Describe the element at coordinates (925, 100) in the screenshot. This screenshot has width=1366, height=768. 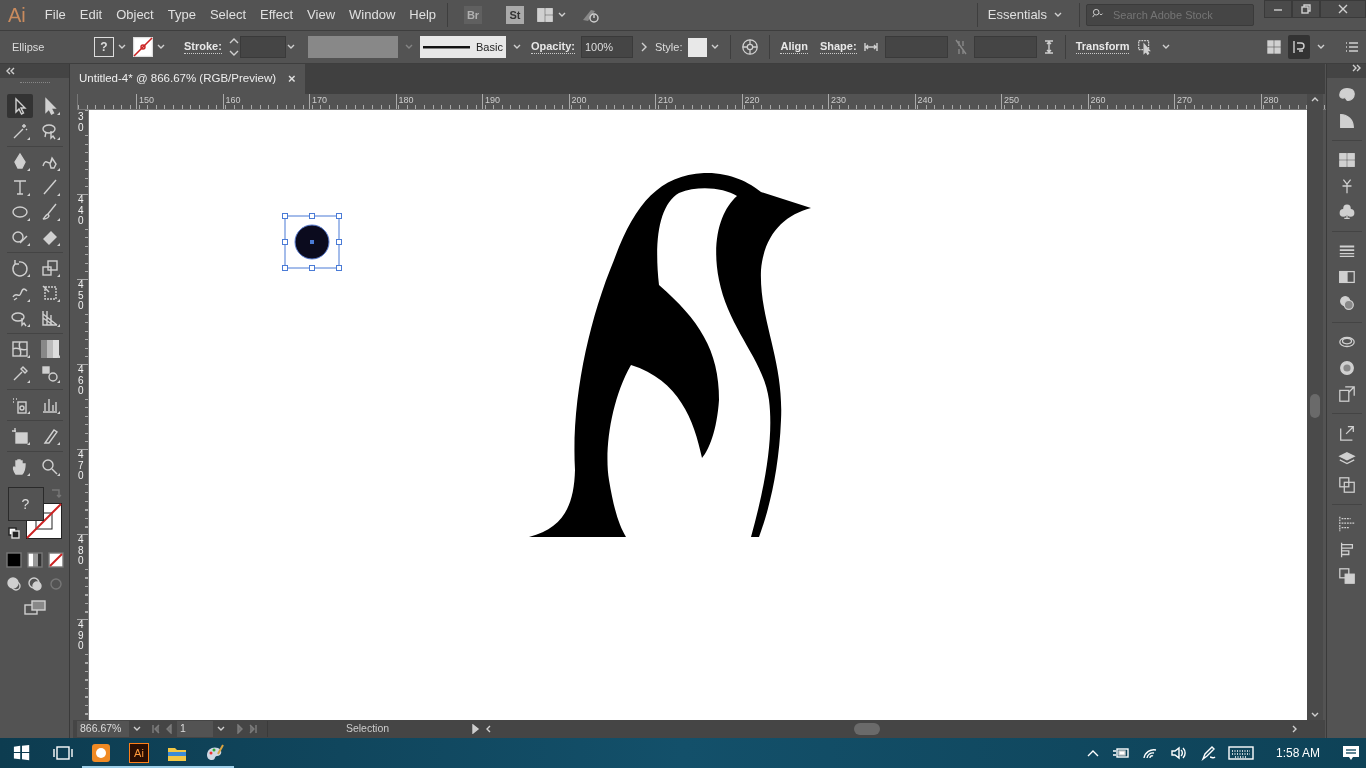
I see `ruler-label: 240` at that location.